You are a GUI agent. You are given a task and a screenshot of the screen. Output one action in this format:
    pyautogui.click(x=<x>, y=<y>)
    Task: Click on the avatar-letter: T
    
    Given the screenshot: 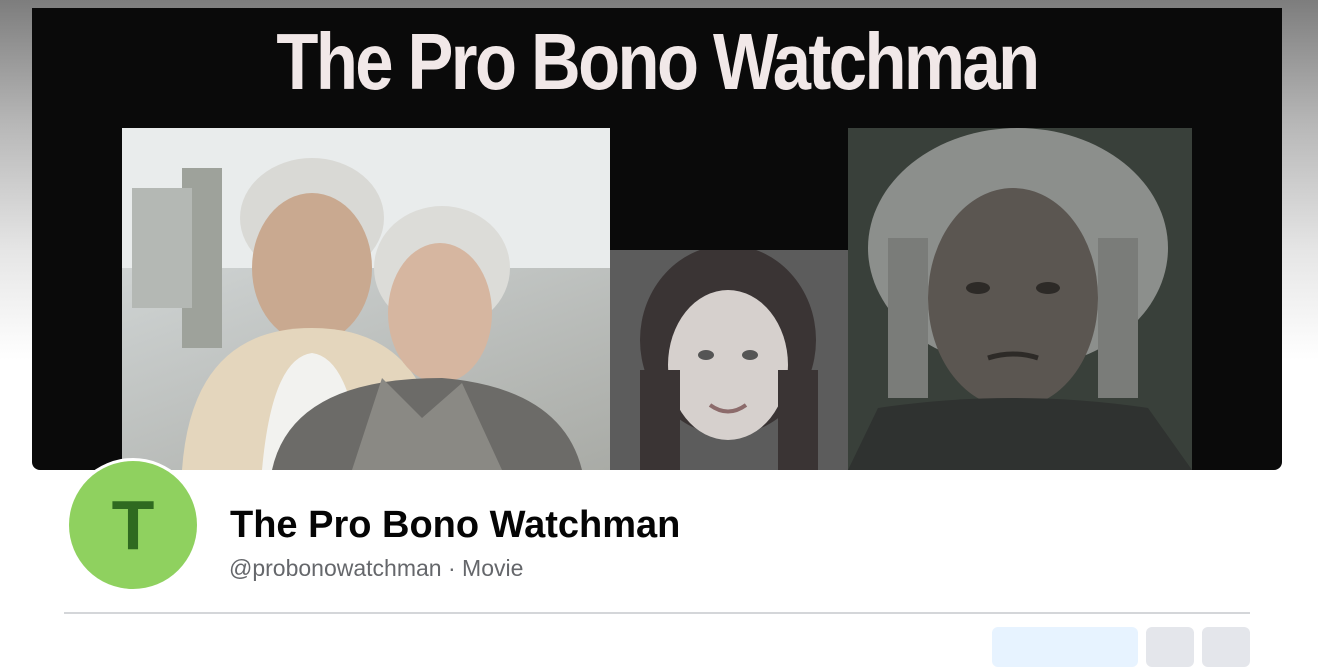 What is the action you would take?
    pyautogui.click(x=133, y=525)
    